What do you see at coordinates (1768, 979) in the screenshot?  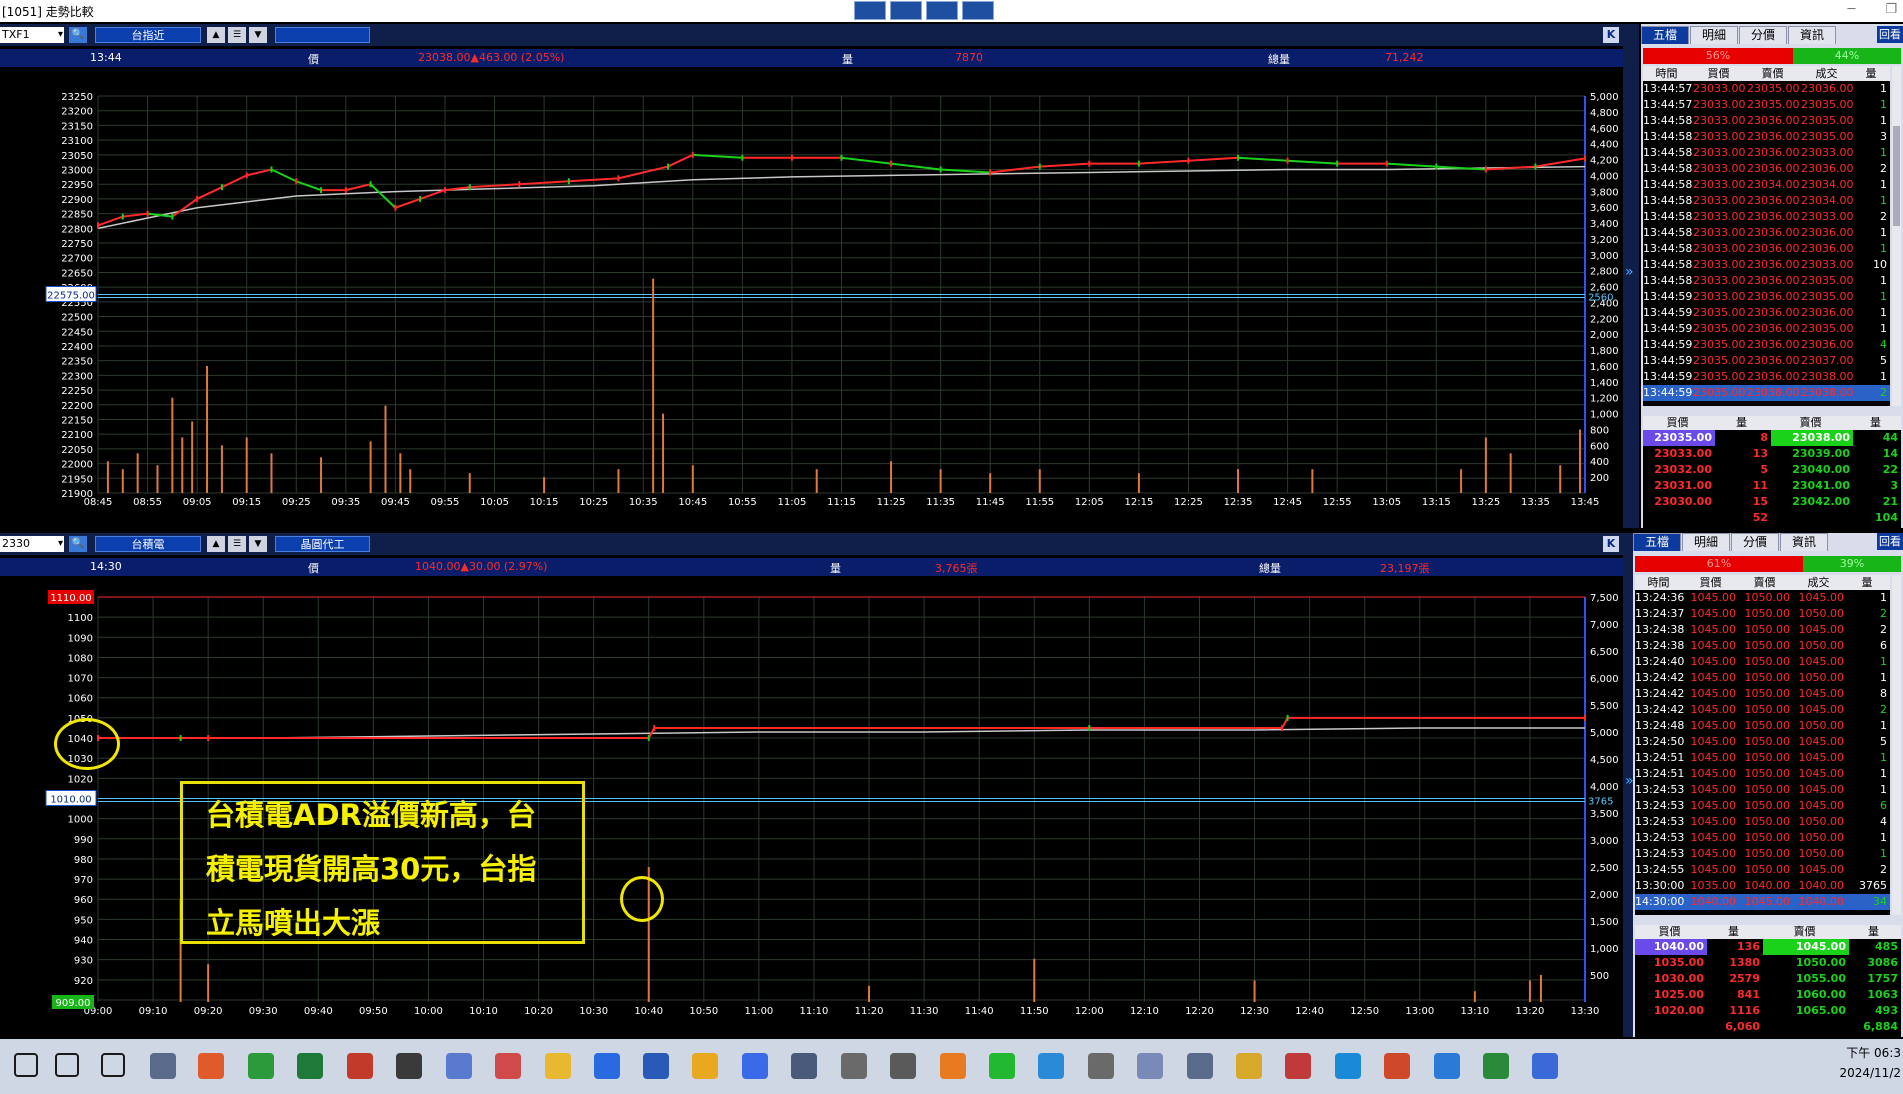 I see `book-row: 1030.00 2579 1055.00 1757` at bounding box center [1768, 979].